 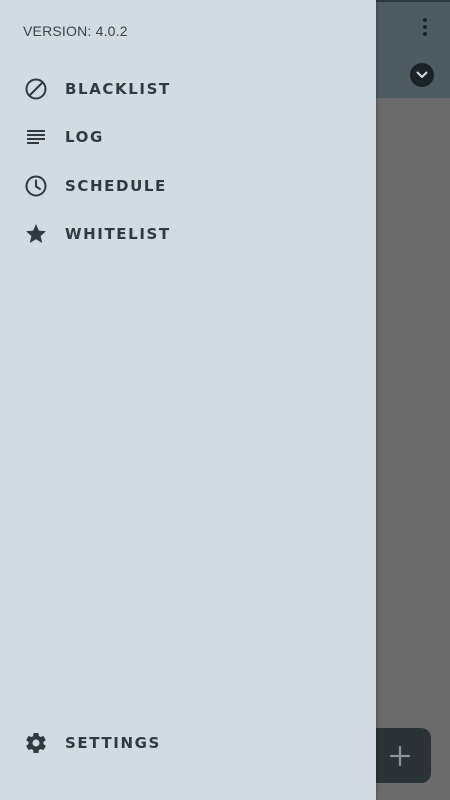 What do you see at coordinates (36, 89) in the screenshot?
I see `block-icon` at bounding box center [36, 89].